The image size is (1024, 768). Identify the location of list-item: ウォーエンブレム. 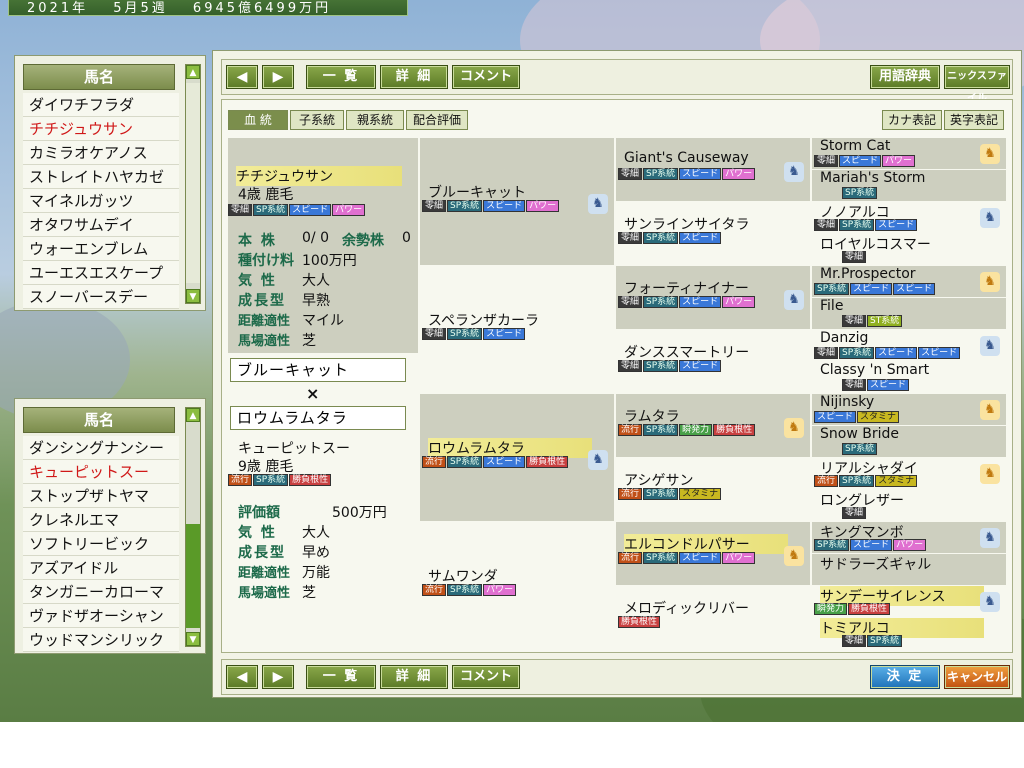
(101, 249).